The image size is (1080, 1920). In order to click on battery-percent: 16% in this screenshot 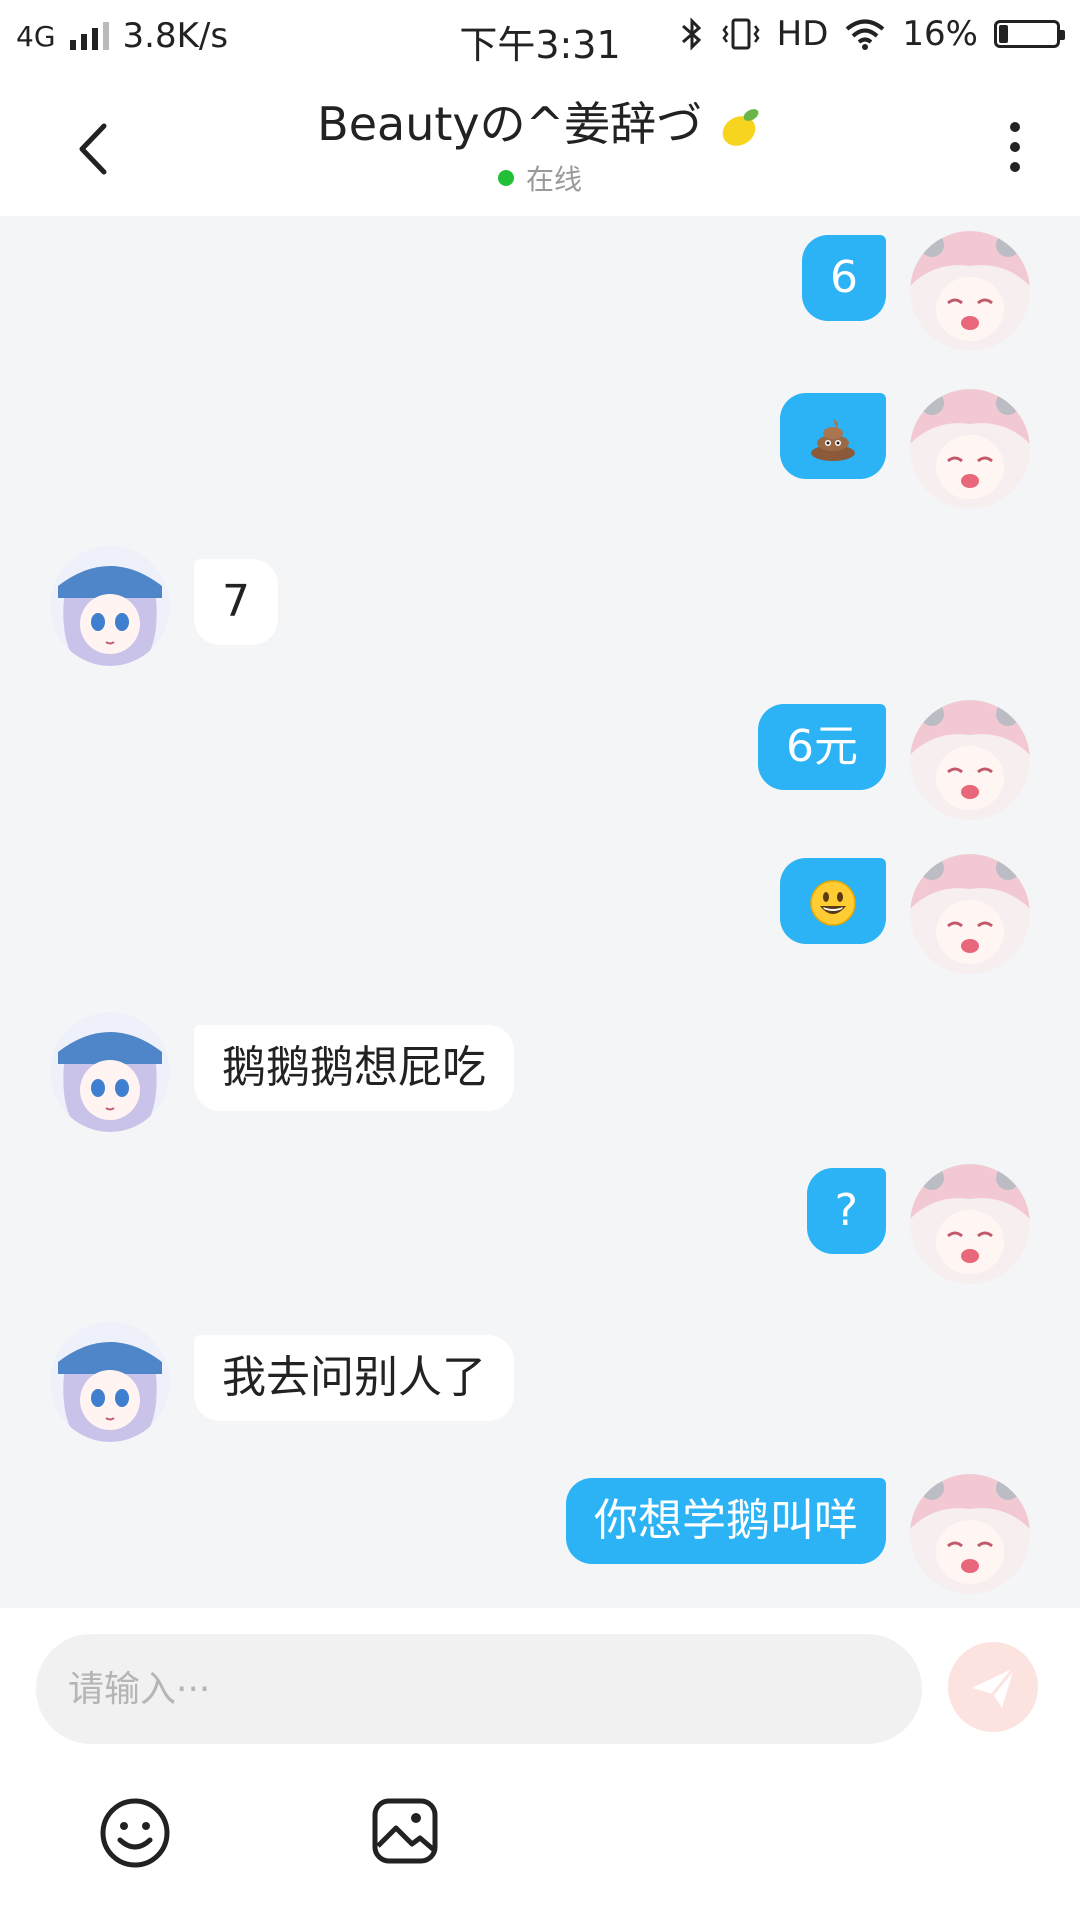, I will do `click(940, 34)`.